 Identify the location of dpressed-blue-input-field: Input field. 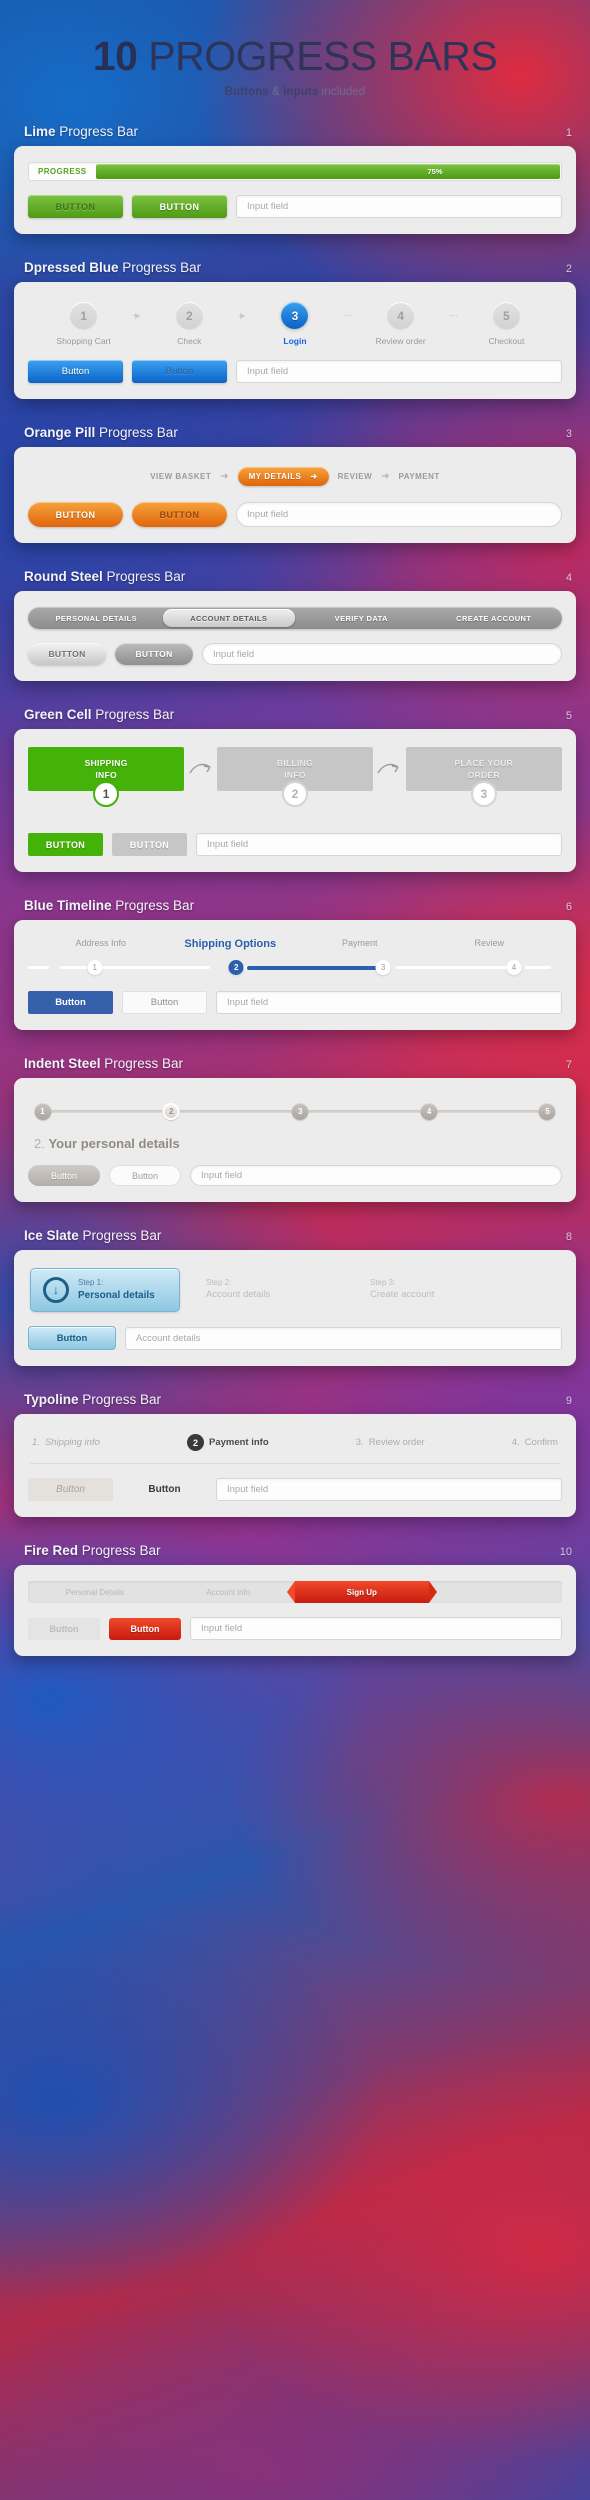
(399, 371).